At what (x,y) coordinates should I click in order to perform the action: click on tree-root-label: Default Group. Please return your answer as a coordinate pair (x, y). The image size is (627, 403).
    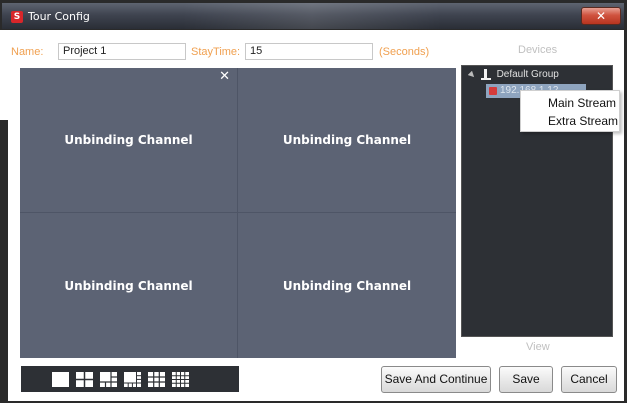
    Looking at the image, I should click on (527, 75).